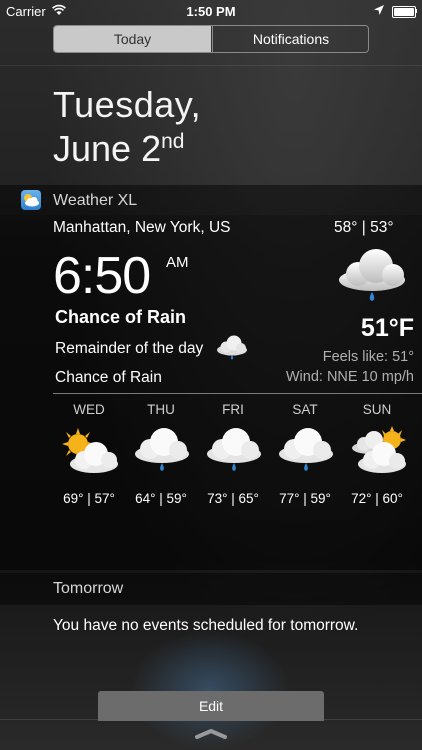 The image size is (422, 750). I want to click on tab-notifications: Notifications, so click(290, 39).